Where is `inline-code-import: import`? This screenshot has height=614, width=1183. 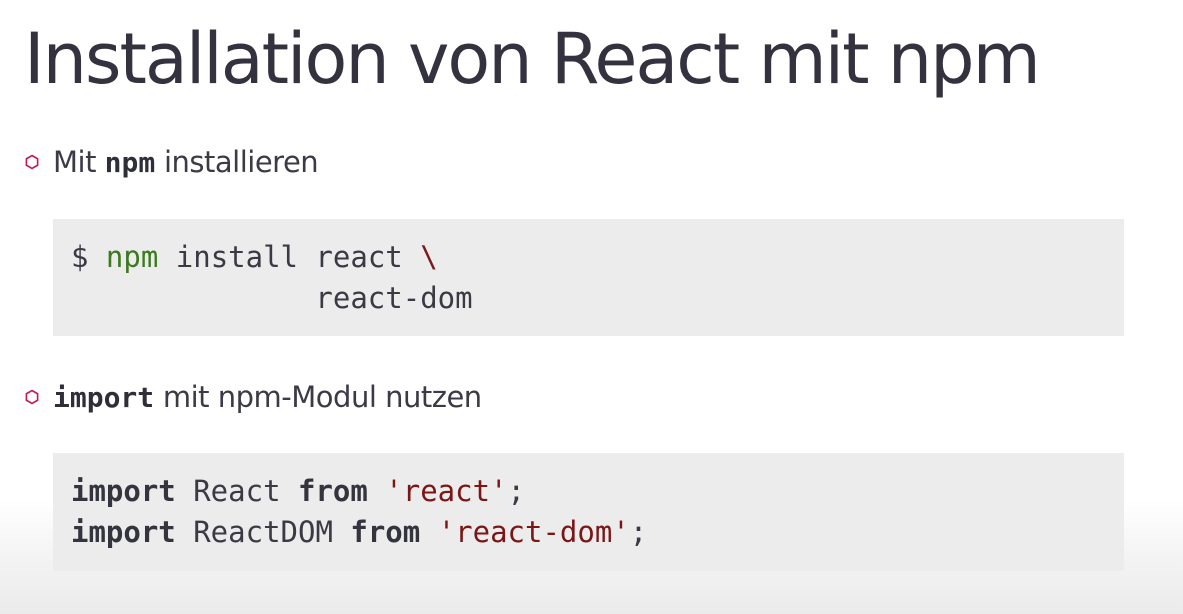 inline-code-import: import is located at coordinates (104, 397).